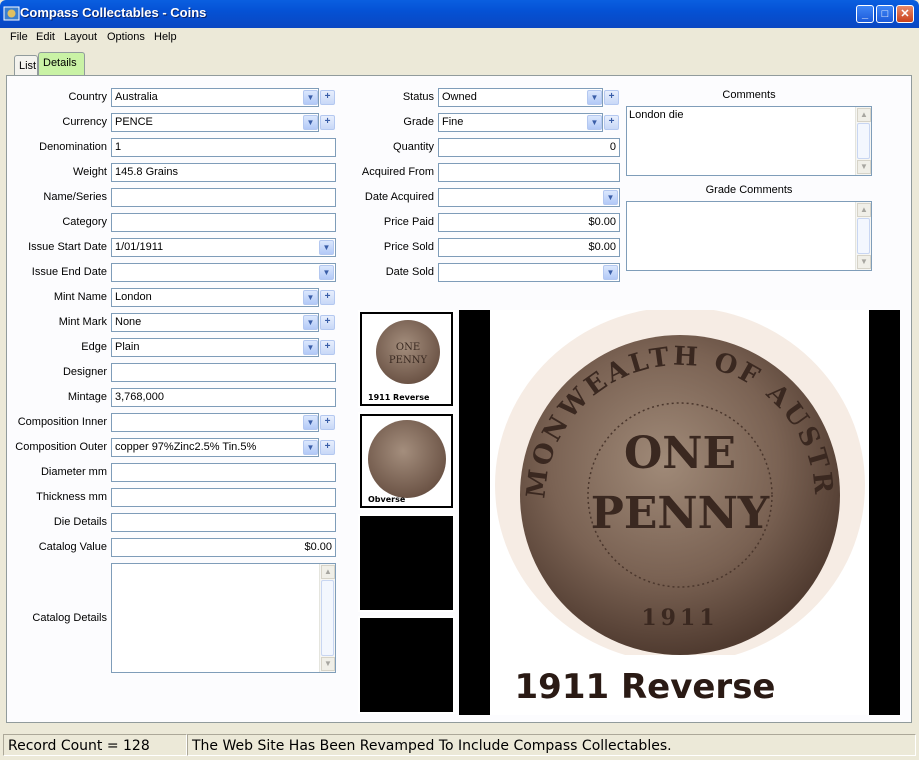  Describe the element at coordinates (418, 122) in the screenshot. I see `grade-label: Grade` at that location.